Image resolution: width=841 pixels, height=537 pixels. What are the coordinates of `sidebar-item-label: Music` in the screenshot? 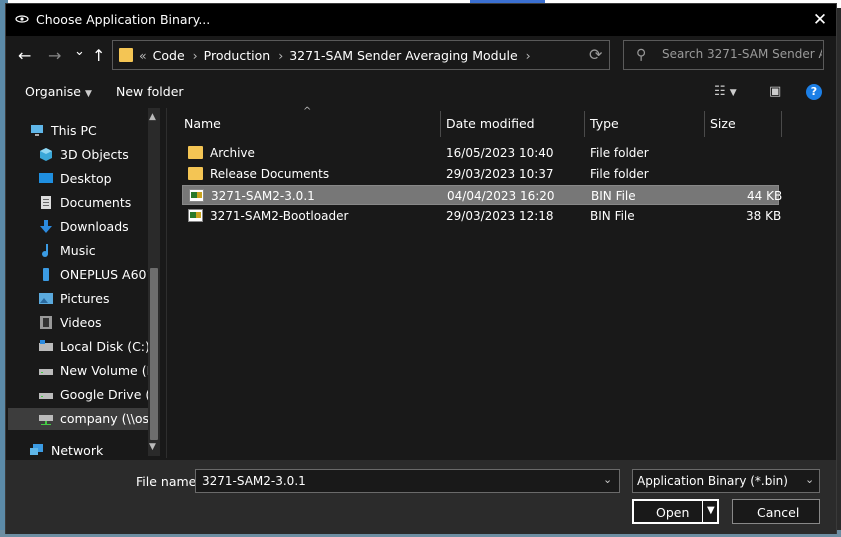 It's located at (78, 250).